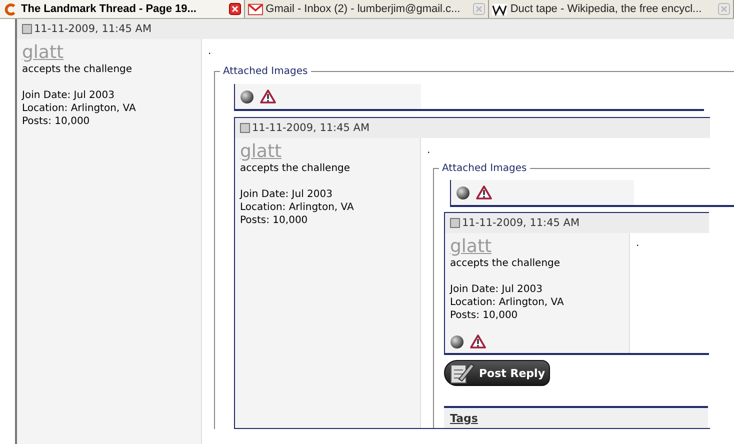 This screenshot has height=444, width=734. I want to click on c-logo-icon, so click(10, 9).